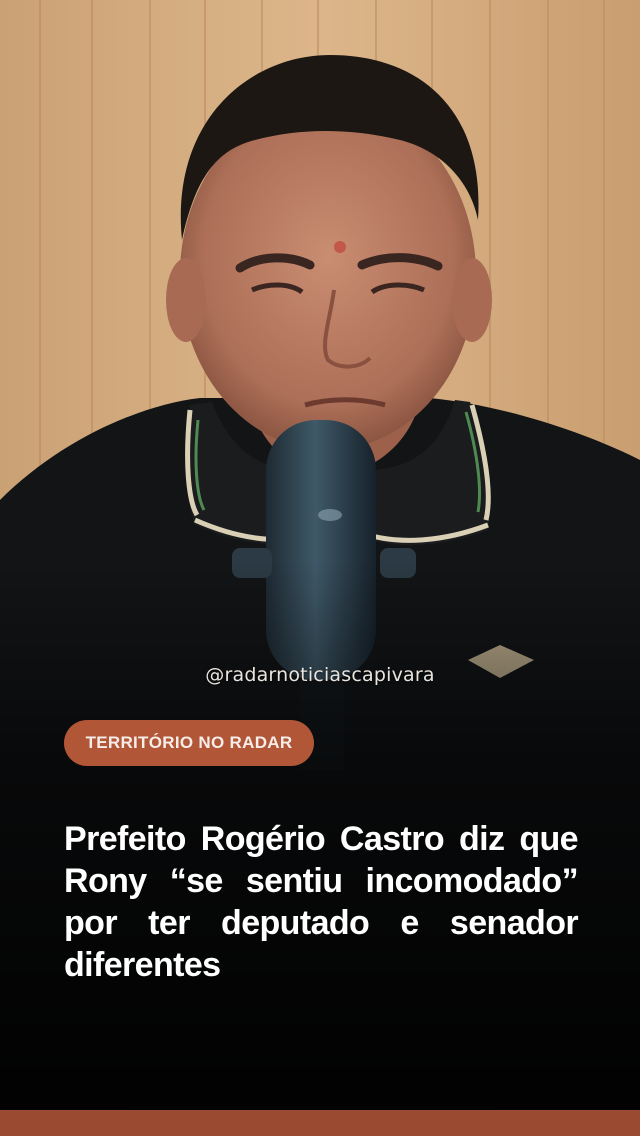 This screenshot has height=1136, width=640. I want to click on category-tag: TERRITÓRIO NO RADAR, so click(189, 743).